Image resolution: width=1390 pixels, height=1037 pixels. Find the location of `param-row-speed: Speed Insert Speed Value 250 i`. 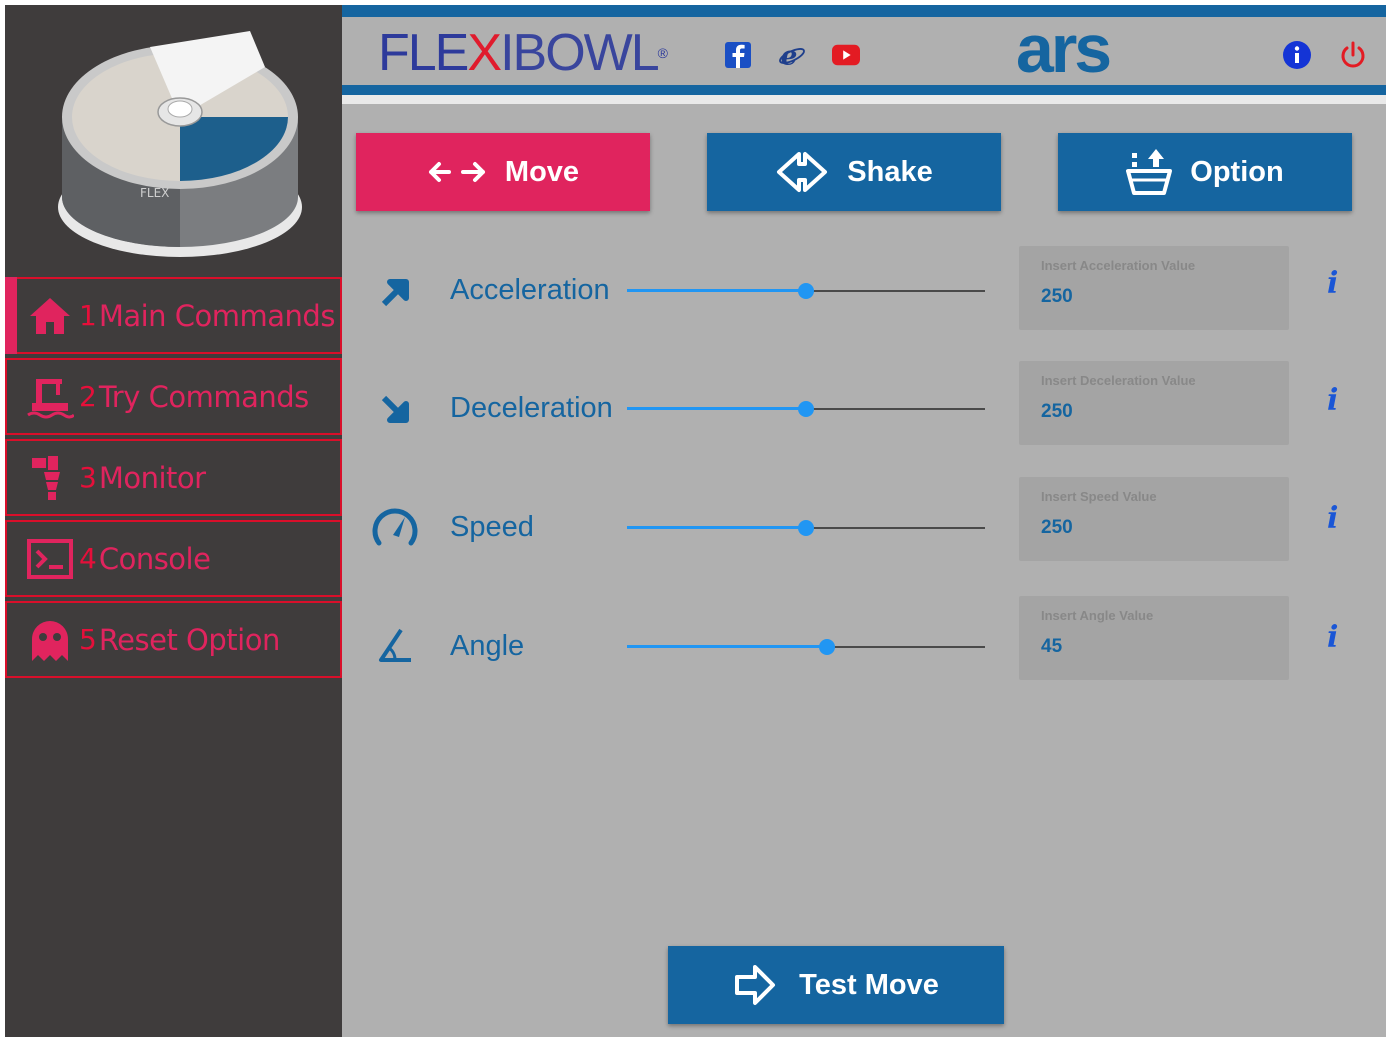

param-row-speed: Speed Insert Speed Value 250 i is located at coordinates (864, 523).